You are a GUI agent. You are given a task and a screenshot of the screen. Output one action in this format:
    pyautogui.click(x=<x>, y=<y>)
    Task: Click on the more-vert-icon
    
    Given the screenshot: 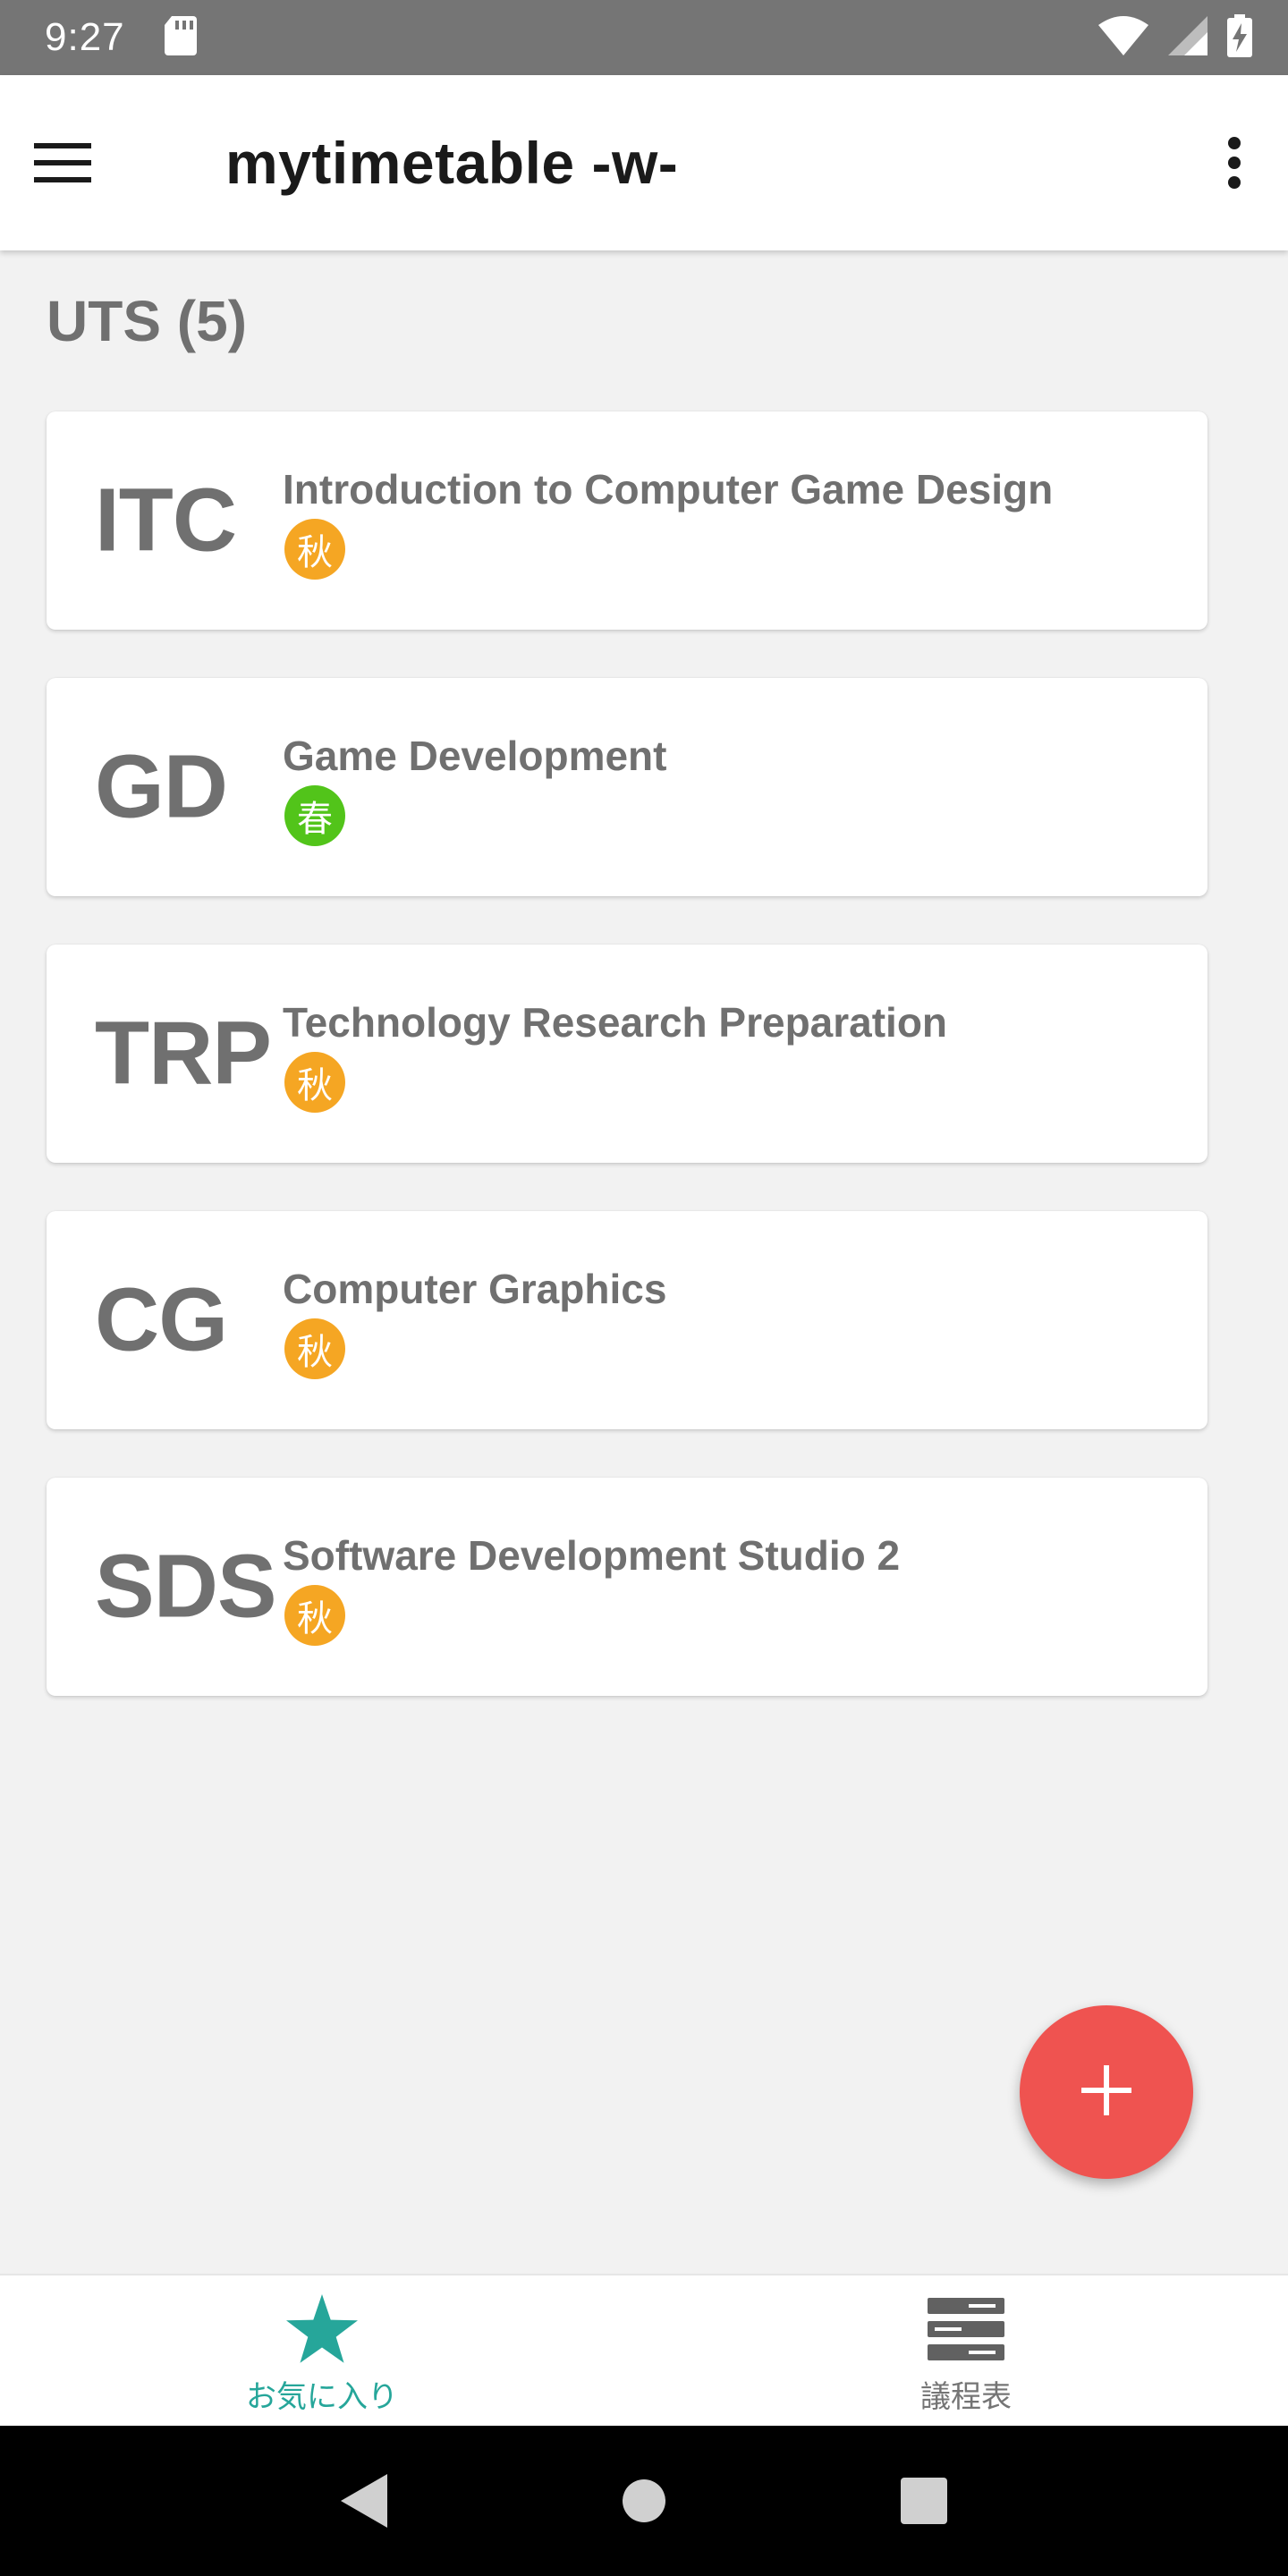 What is the action you would take?
    pyautogui.click(x=1234, y=163)
    